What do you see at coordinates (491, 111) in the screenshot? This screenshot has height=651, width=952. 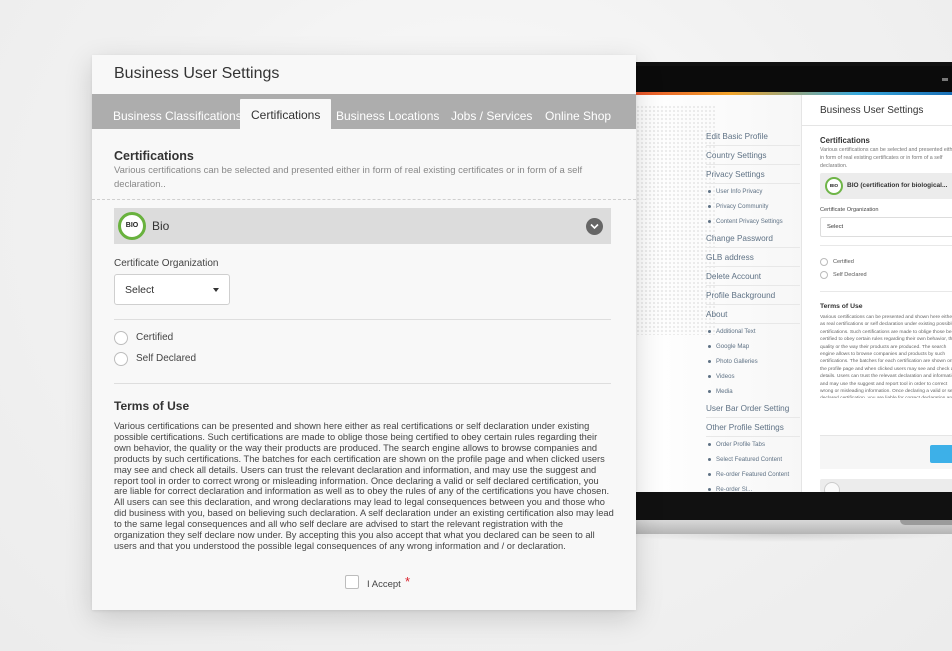 I see `tab-jobs-services: Jobs / Services` at bounding box center [491, 111].